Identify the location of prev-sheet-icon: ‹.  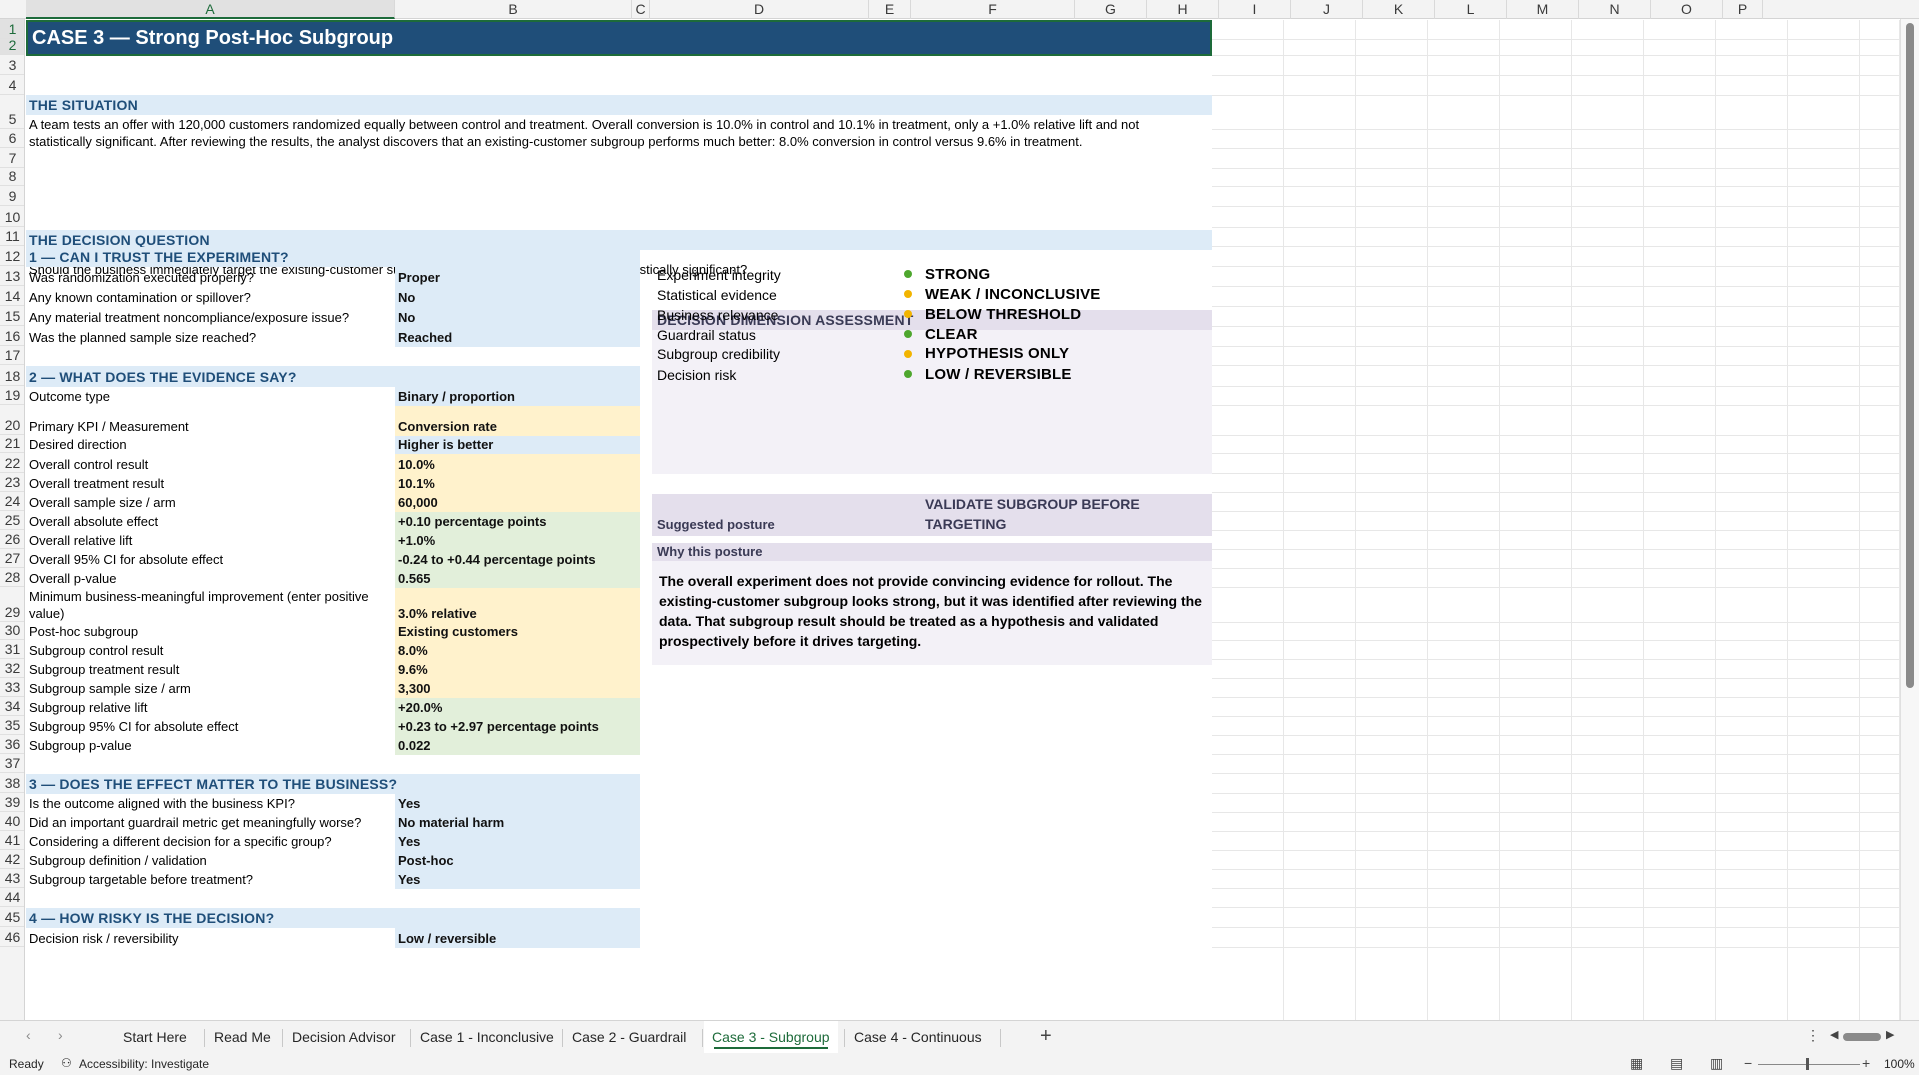
(28, 1035).